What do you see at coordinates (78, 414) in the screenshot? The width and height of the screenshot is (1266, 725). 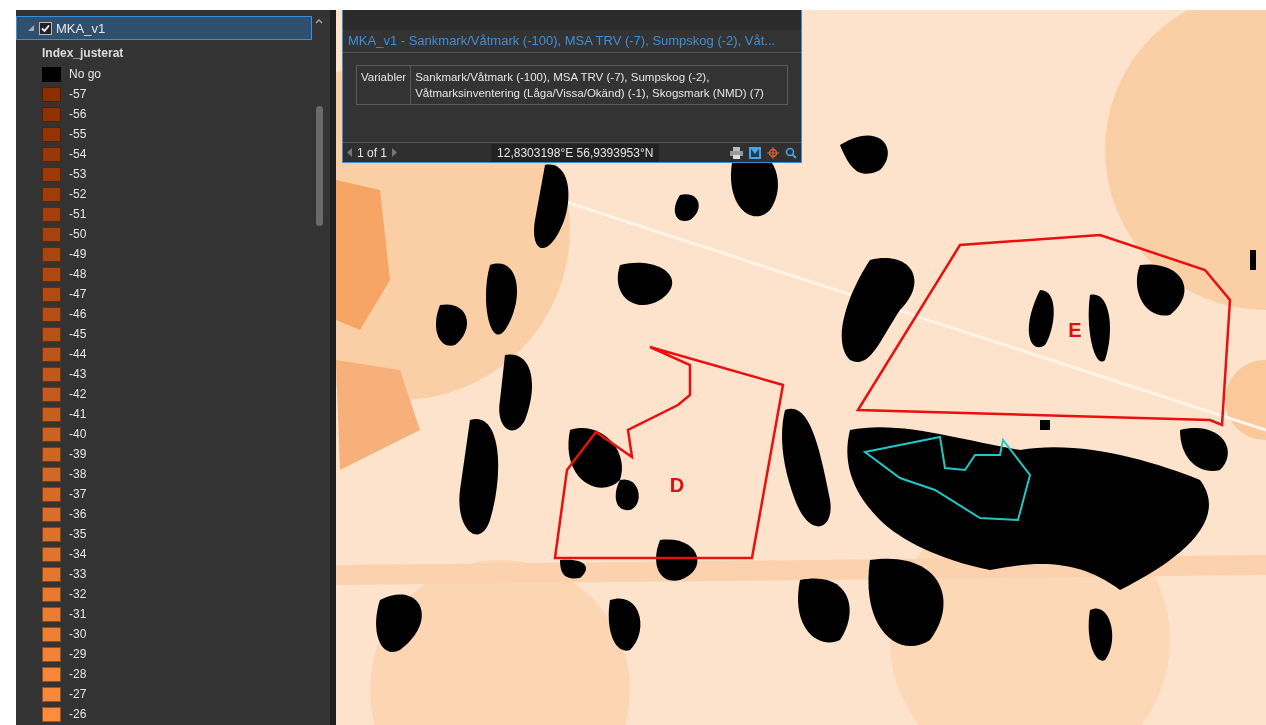 I see `legend-label: -41` at bounding box center [78, 414].